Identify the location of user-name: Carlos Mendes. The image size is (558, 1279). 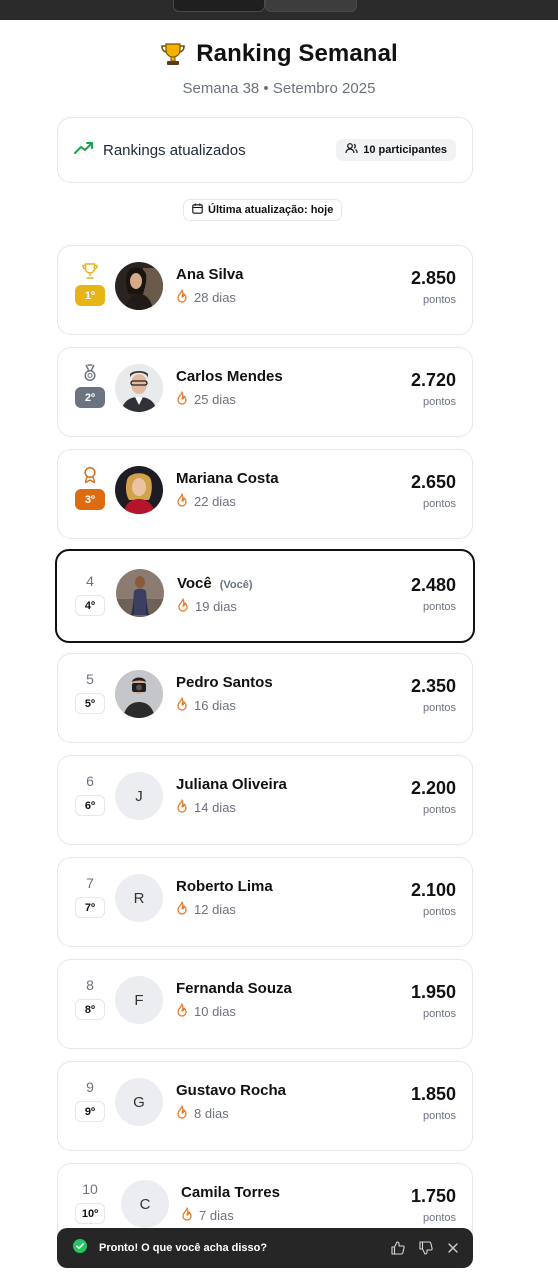
(229, 376).